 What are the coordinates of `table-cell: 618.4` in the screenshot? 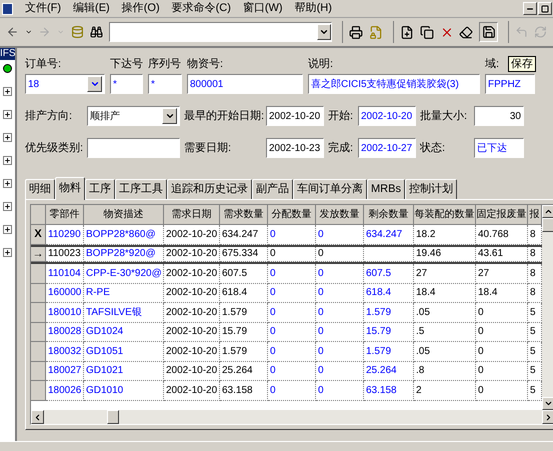 It's located at (389, 293).